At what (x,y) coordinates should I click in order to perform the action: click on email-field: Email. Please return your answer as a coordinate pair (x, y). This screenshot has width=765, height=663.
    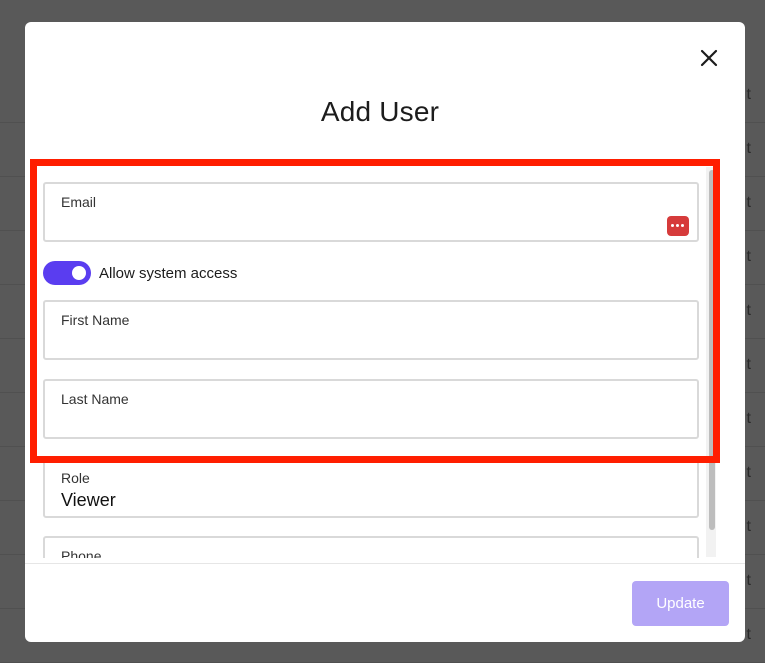
    Looking at the image, I should click on (371, 212).